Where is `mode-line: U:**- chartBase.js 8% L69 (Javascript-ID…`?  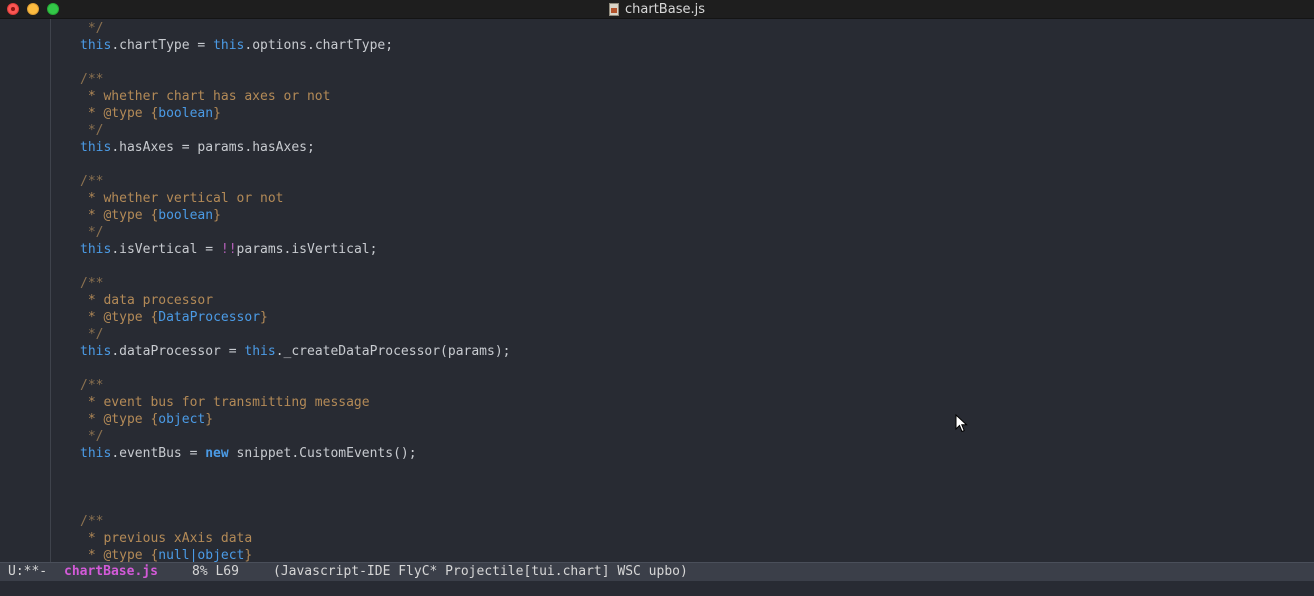 mode-line: U:**- chartBase.js 8% L69 (Javascript-ID… is located at coordinates (657, 571).